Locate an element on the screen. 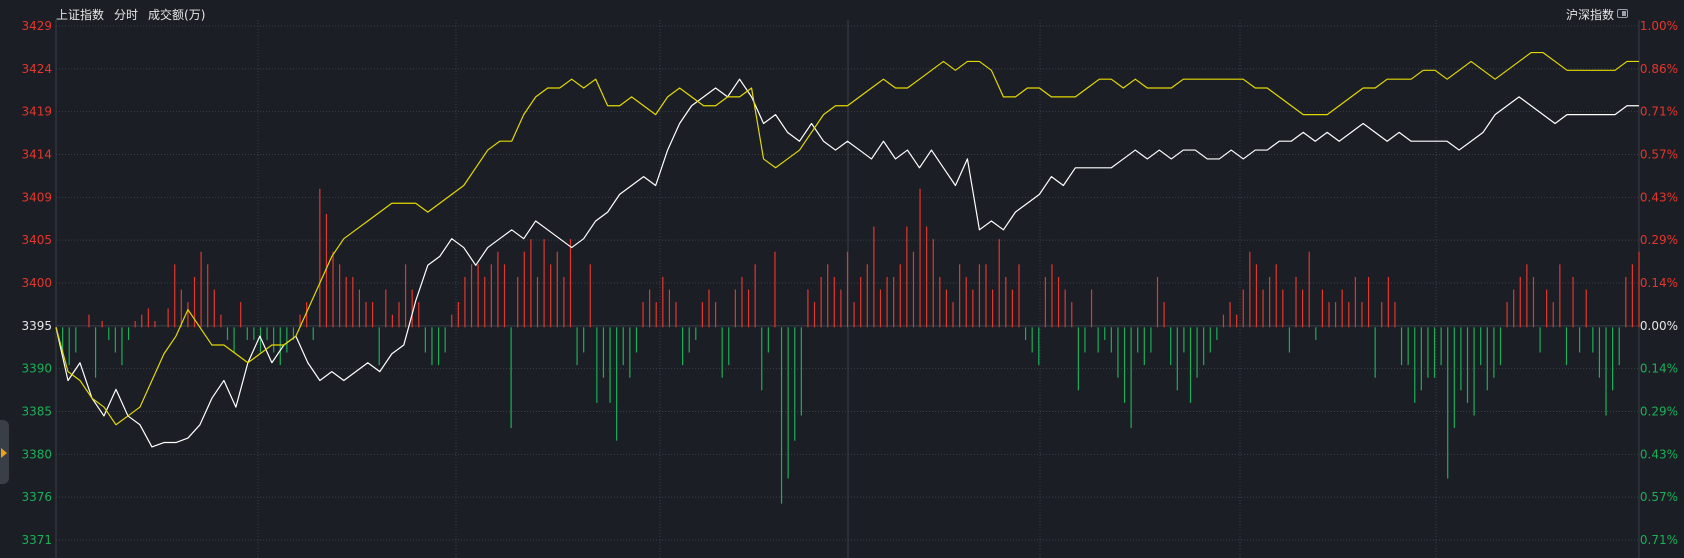 The width and height of the screenshot is (1684, 558). left-axis-tick: 3380 is located at coordinates (36, 454).